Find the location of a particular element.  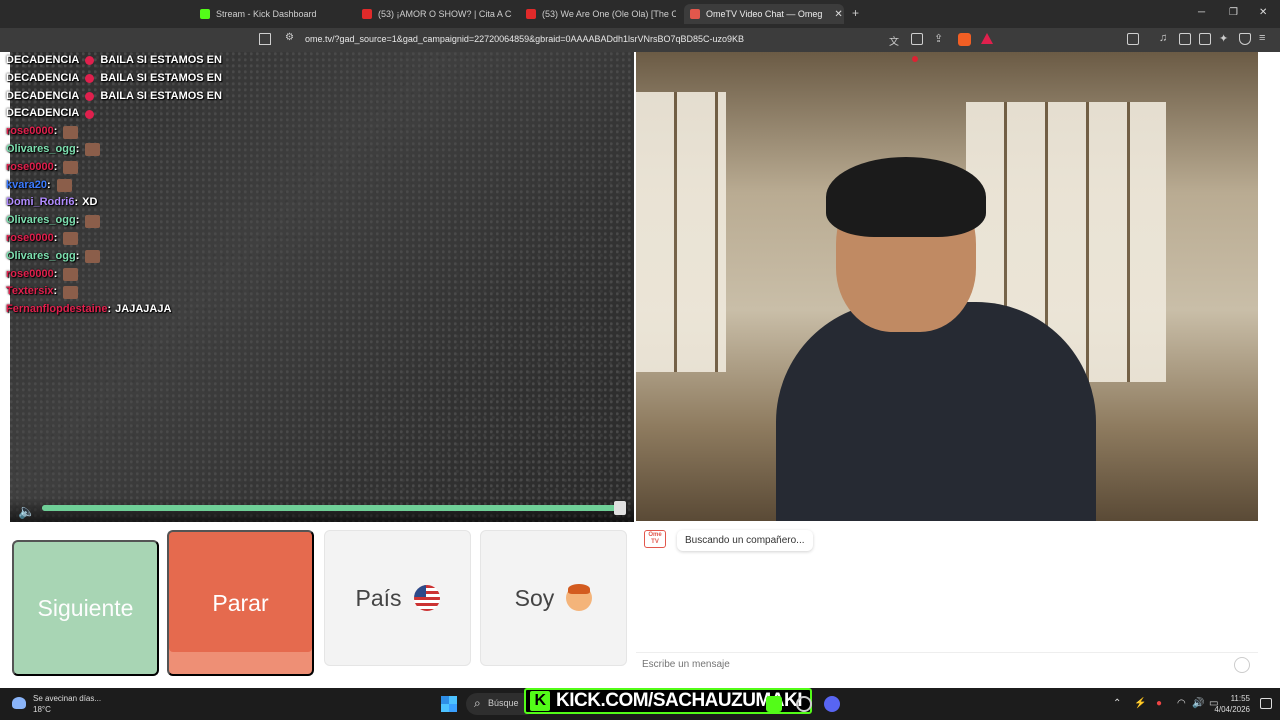

volume-slider-fill is located at coordinates (332, 508).